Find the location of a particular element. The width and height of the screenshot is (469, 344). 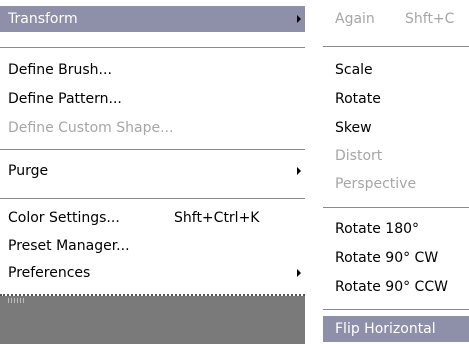

menu-item-shortcut: Shft+Ctrl+K is located at coordinates (217, 218).